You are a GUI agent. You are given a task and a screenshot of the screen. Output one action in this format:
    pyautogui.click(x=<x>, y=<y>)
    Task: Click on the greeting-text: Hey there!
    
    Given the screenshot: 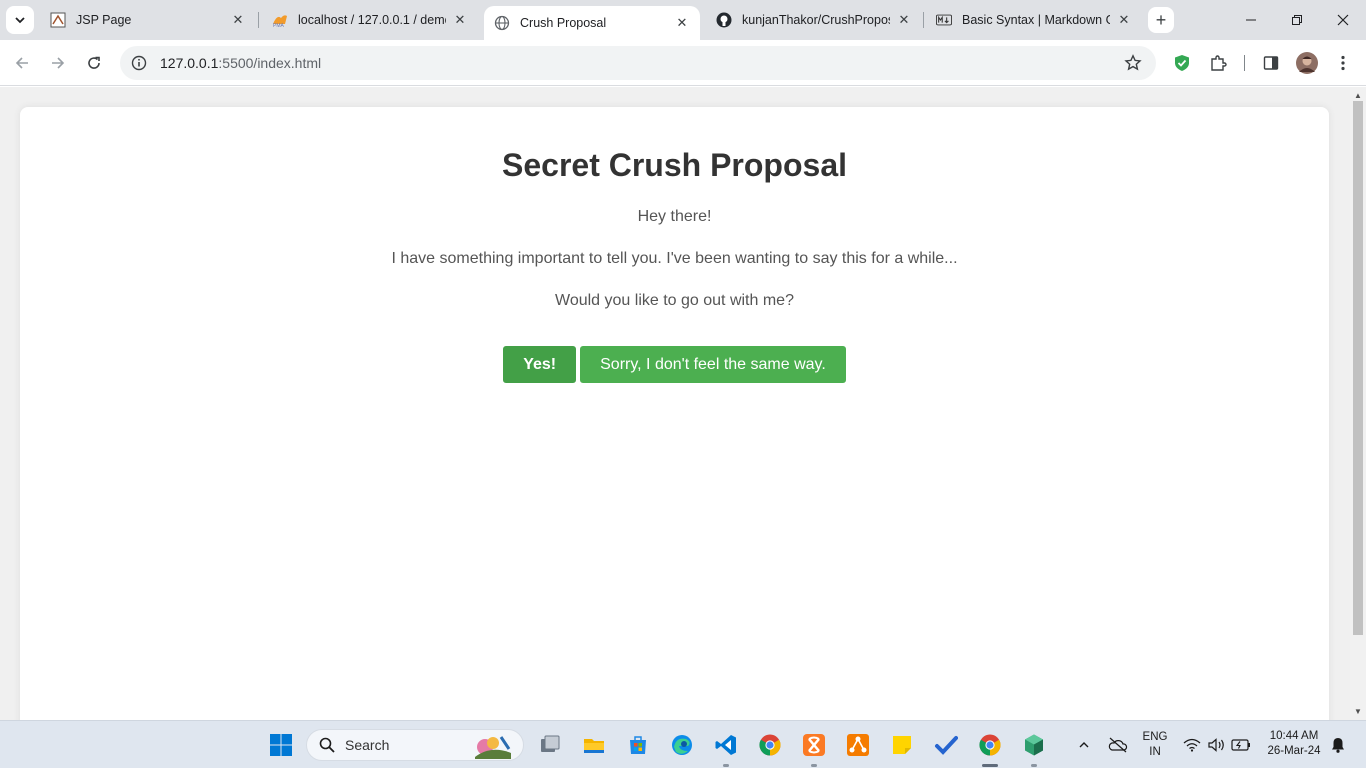 What is the action you would take?
    pyautogui.click(x=674, y=216)
    